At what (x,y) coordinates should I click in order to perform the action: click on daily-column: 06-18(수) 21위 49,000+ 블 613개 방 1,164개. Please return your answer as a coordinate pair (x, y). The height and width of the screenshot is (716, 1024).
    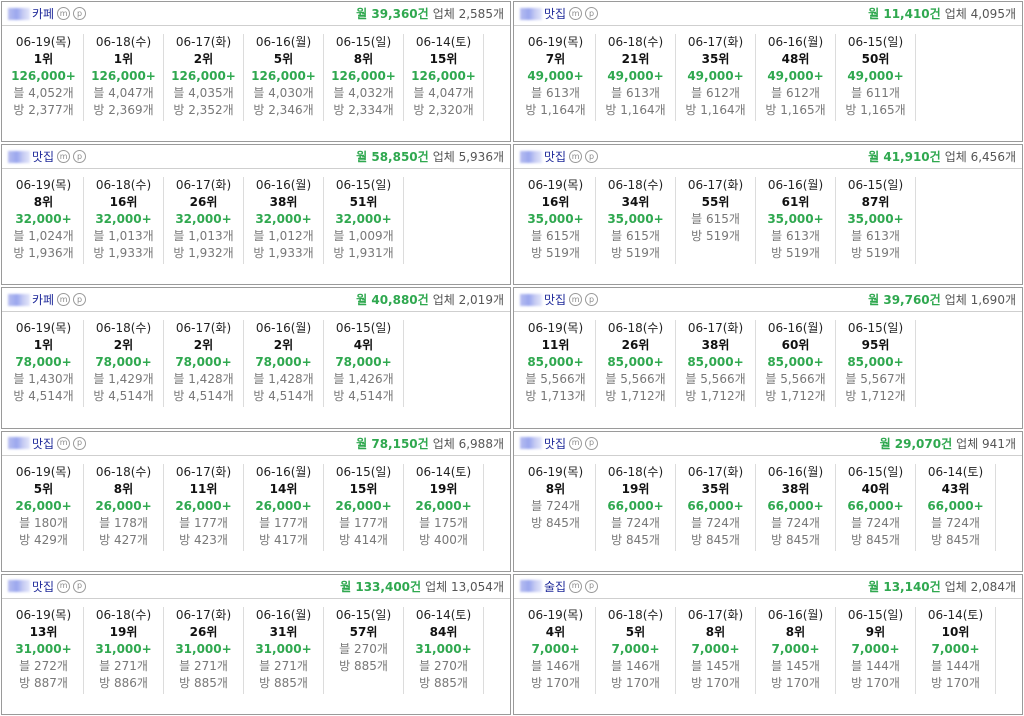
    Looking at the image, I should click on (636, 77).